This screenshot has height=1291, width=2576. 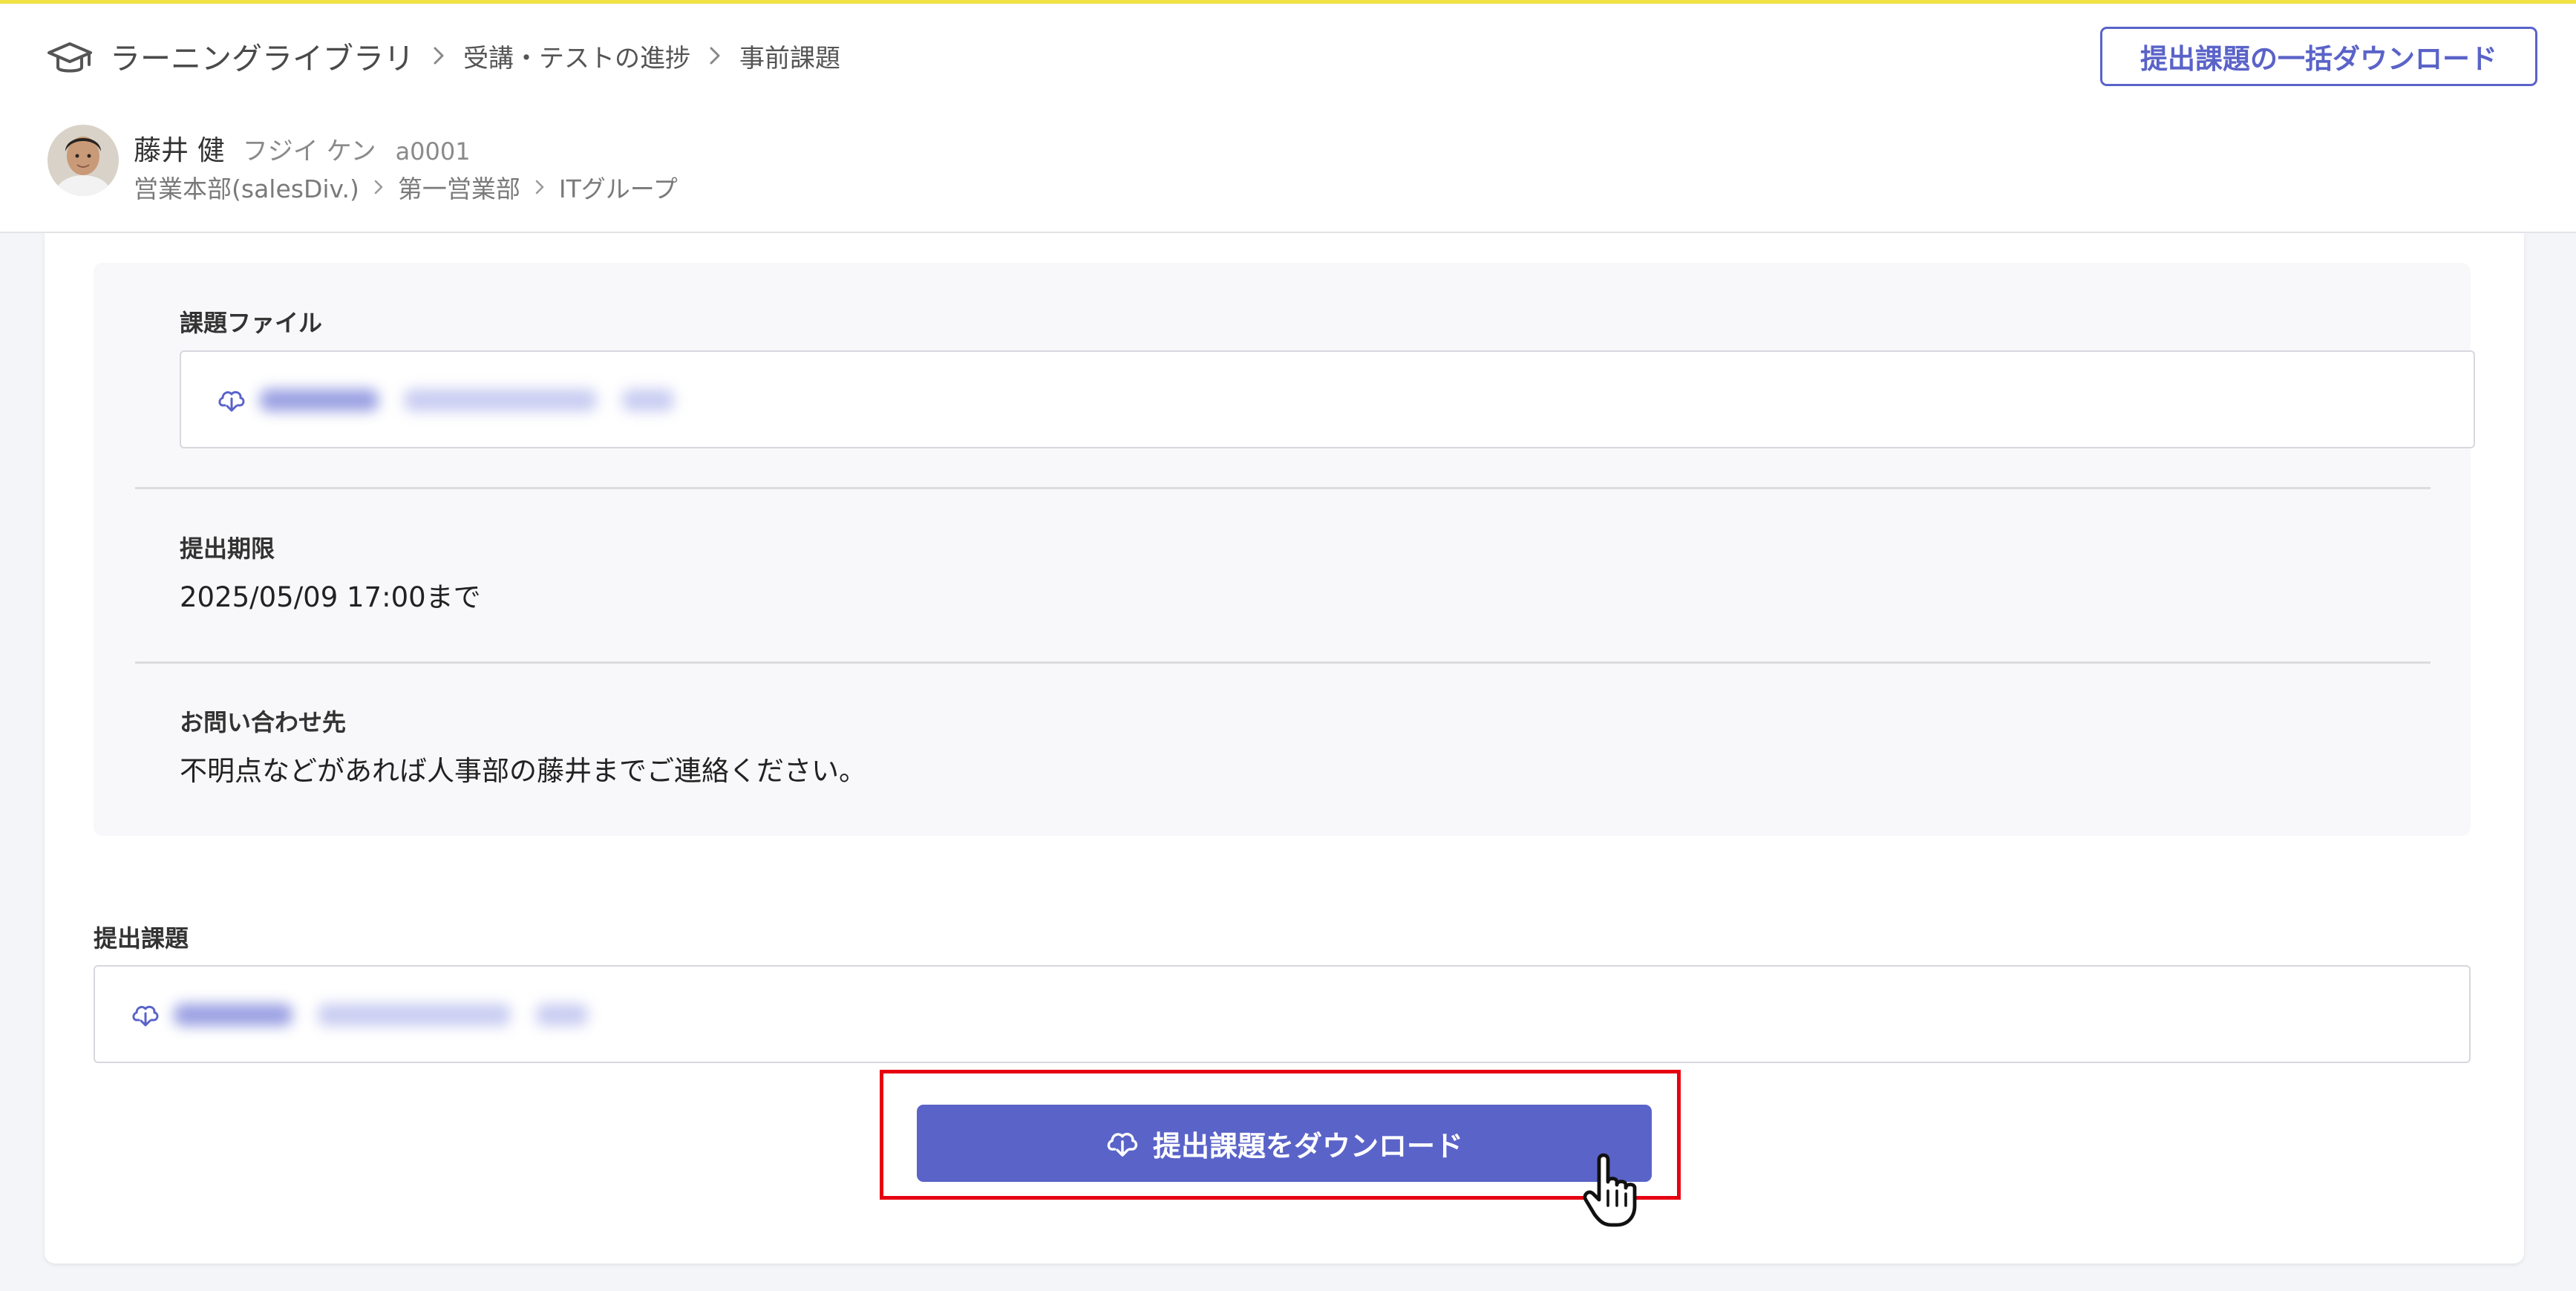 What do you see at coordinates (1307, 1146) in the screenshot?
I see `download-submission-label: 提出課題をダウンロード` at bounding box center [1307, 1146].